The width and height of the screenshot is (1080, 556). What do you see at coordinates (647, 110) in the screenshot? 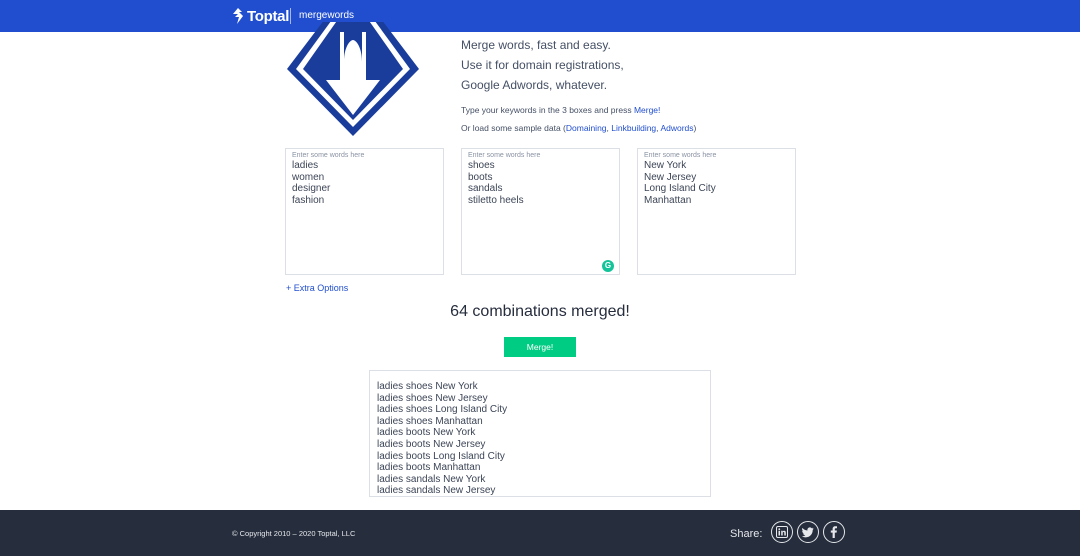
I see `merge-link: Merge!` at bounding box center [647, 110].